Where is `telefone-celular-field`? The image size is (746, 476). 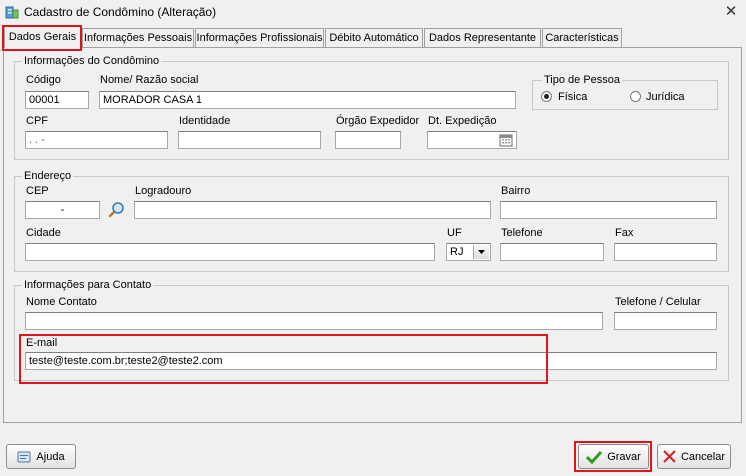 telefone-celular-field is located at coordinates (665, 321).